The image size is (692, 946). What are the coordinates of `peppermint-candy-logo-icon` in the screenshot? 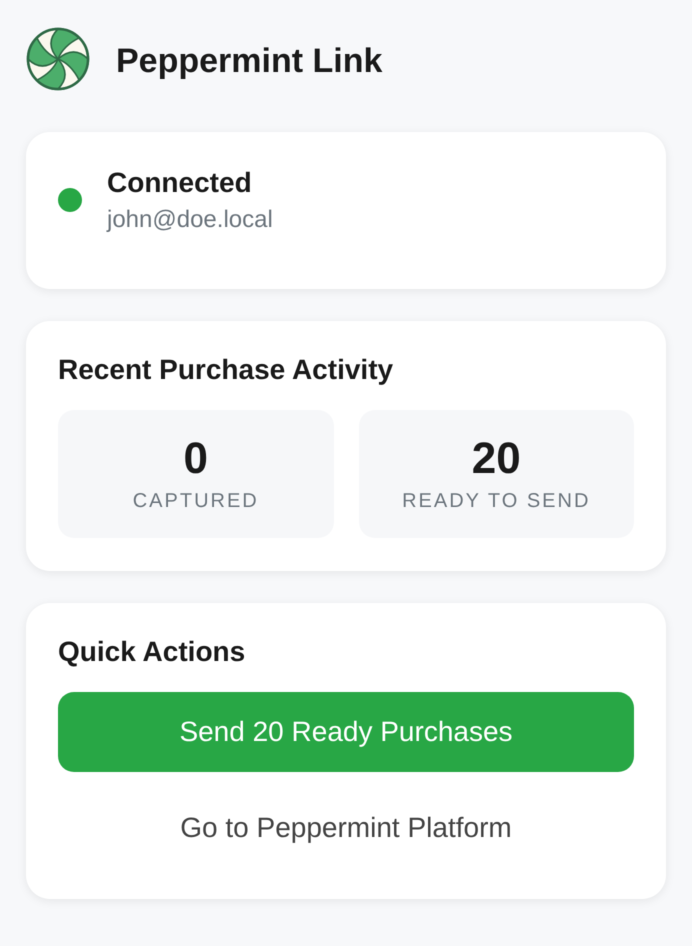 It's located at (58, 59).